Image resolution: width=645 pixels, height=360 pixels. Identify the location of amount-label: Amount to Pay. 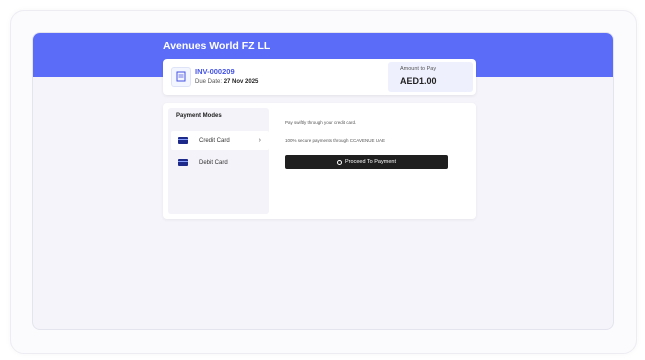
(418, 69).